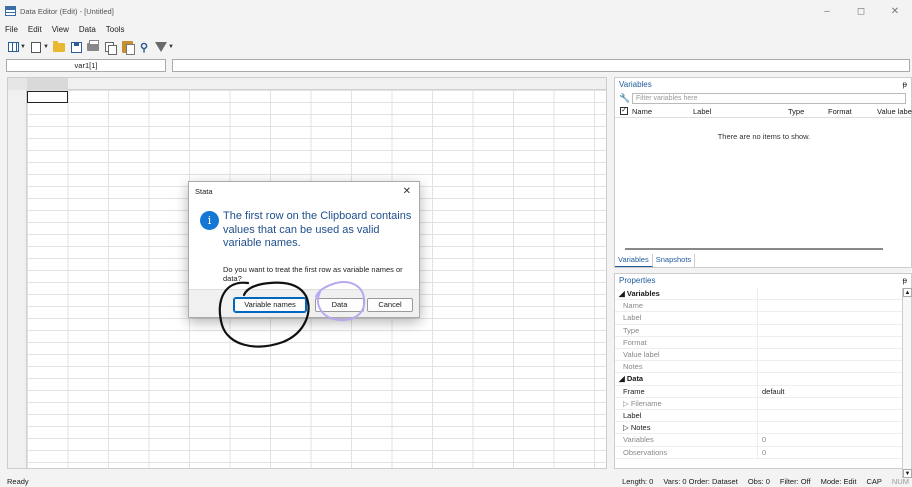 This screenshot has height=487, width=912. I want to click on menu-tools: Tools, so click(115, 29).